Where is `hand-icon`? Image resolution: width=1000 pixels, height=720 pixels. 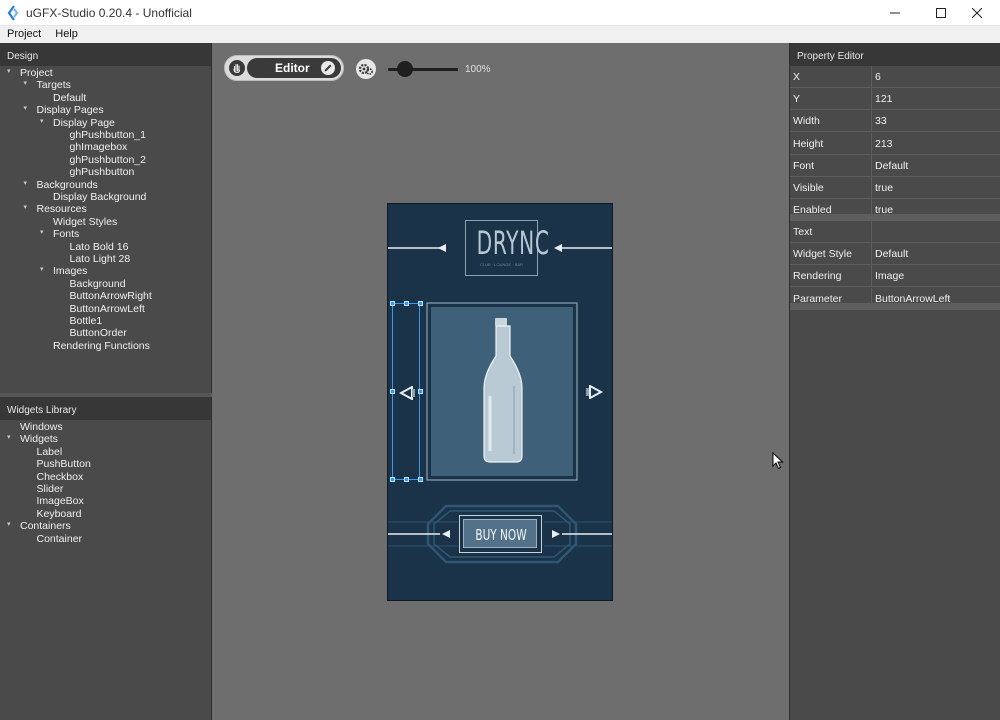 hand-icon is located at coordinates (237, 68).